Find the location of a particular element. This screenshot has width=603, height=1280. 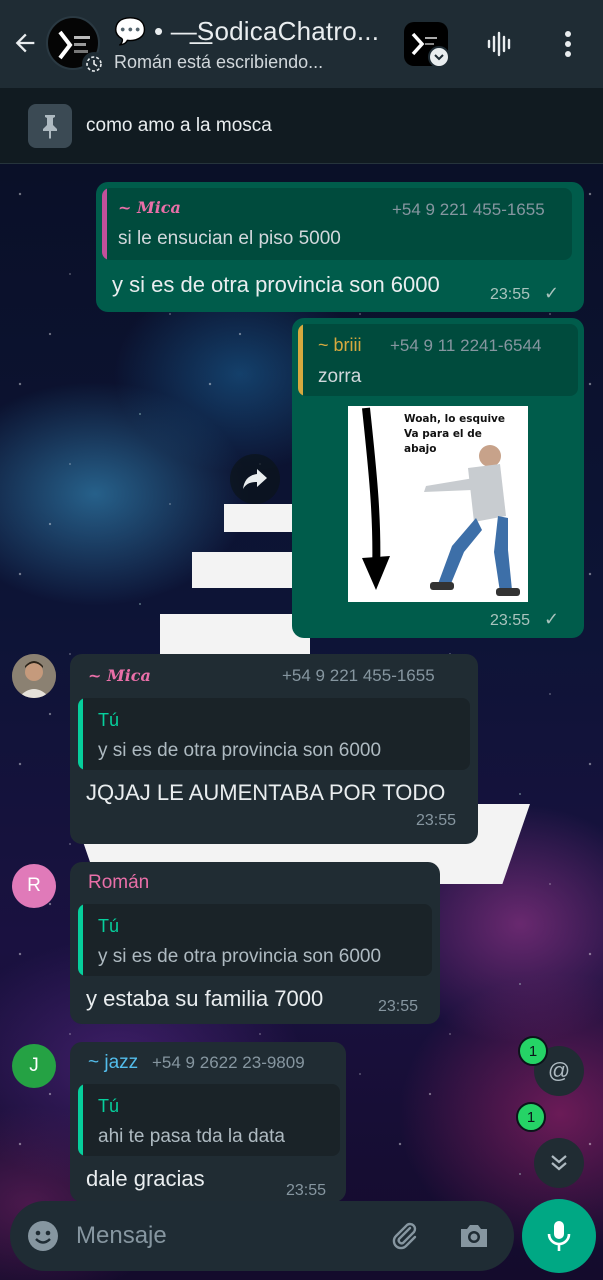

mention-symbol: @ is located at coordinates (559, 1070).